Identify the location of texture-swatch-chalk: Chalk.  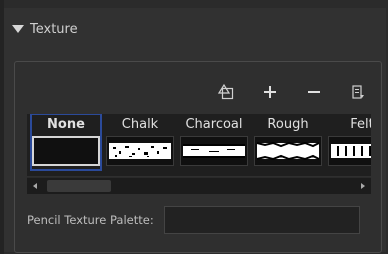
(140, 142).